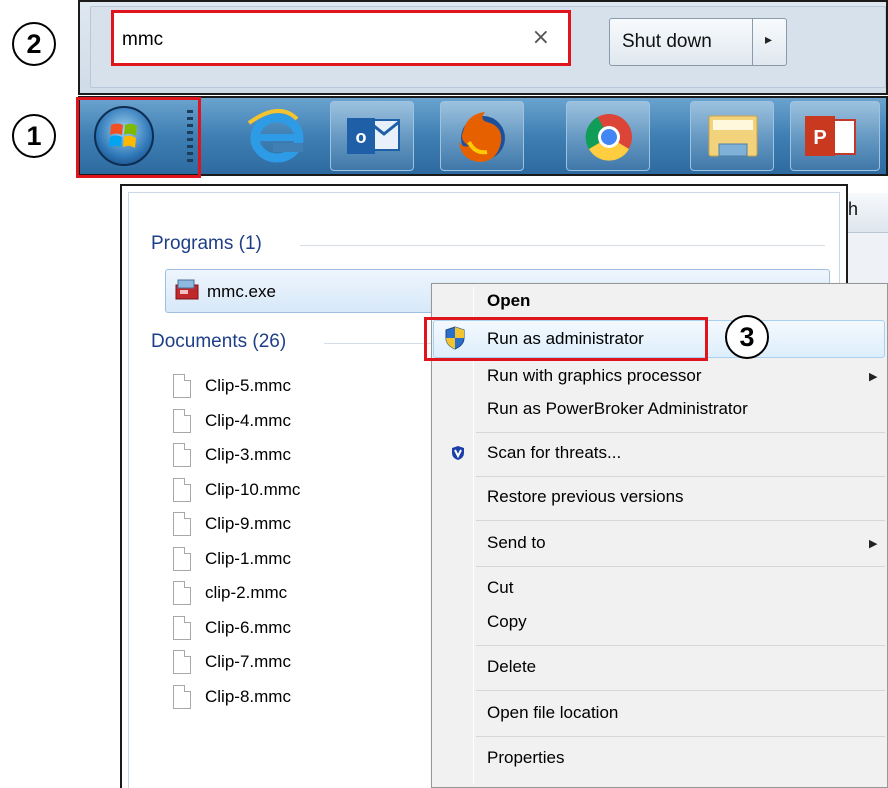 The image size is (888, 788). I want to click on documents-group-header: Documents (26), so click(218, 342).